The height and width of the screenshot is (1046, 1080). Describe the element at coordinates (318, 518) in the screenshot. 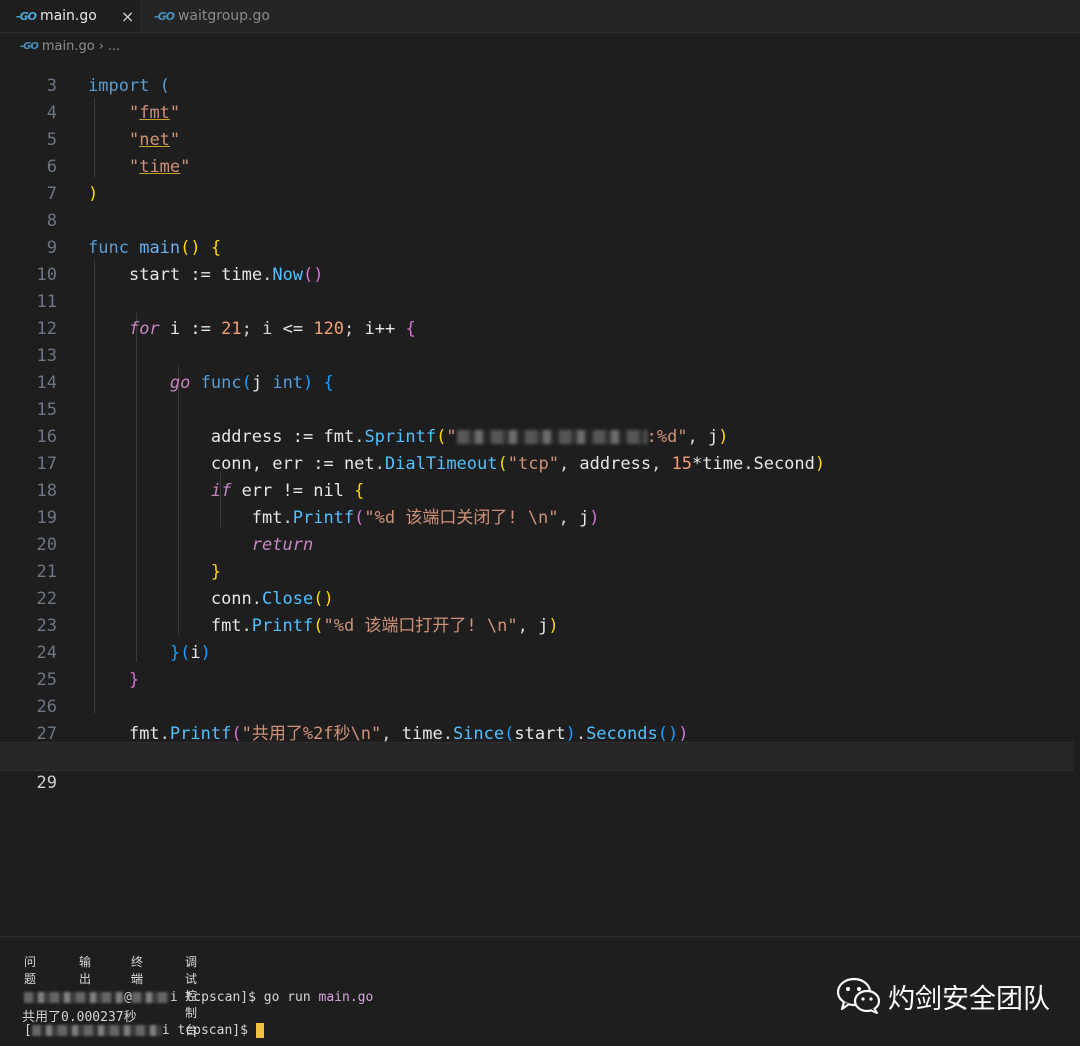

I see `code-line: 19 fmt.Printf("%d 该端口关闭了! \n", j)` at that location.